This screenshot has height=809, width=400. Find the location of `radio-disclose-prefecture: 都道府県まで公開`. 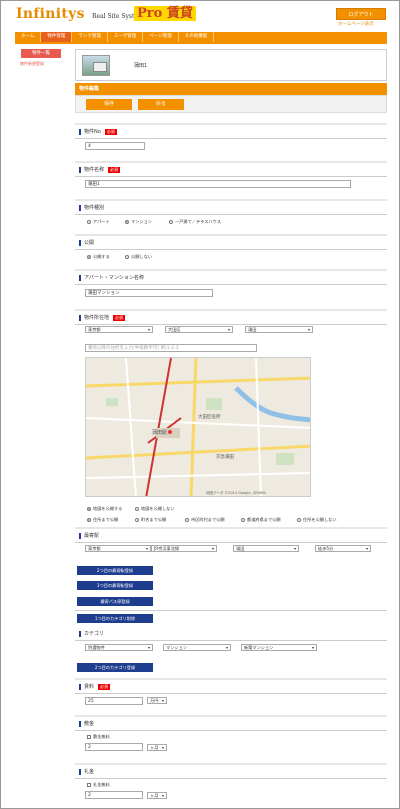

radio-disclose-prefecture: 都道府県まで公開 is located at coordinates (261, 520).